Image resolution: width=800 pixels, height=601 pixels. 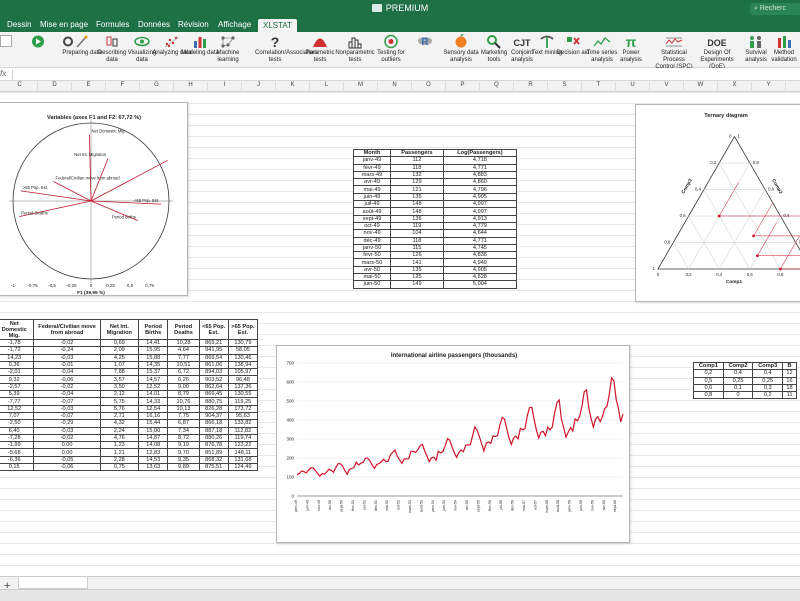 What do you see at coordinates (361, 87) in the screenshot?
I see `column-header-m: M` at bounding box center [361, 87].